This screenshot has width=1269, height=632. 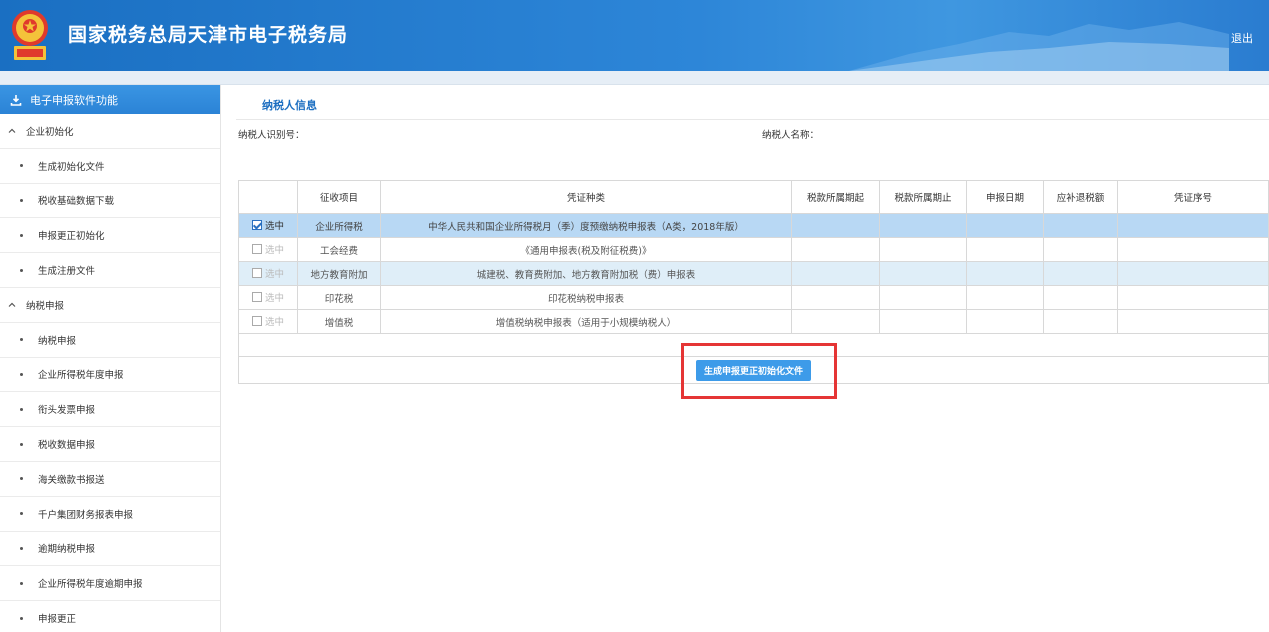 I want to click on cell-item: 印花税, so click(x=339, y=297).